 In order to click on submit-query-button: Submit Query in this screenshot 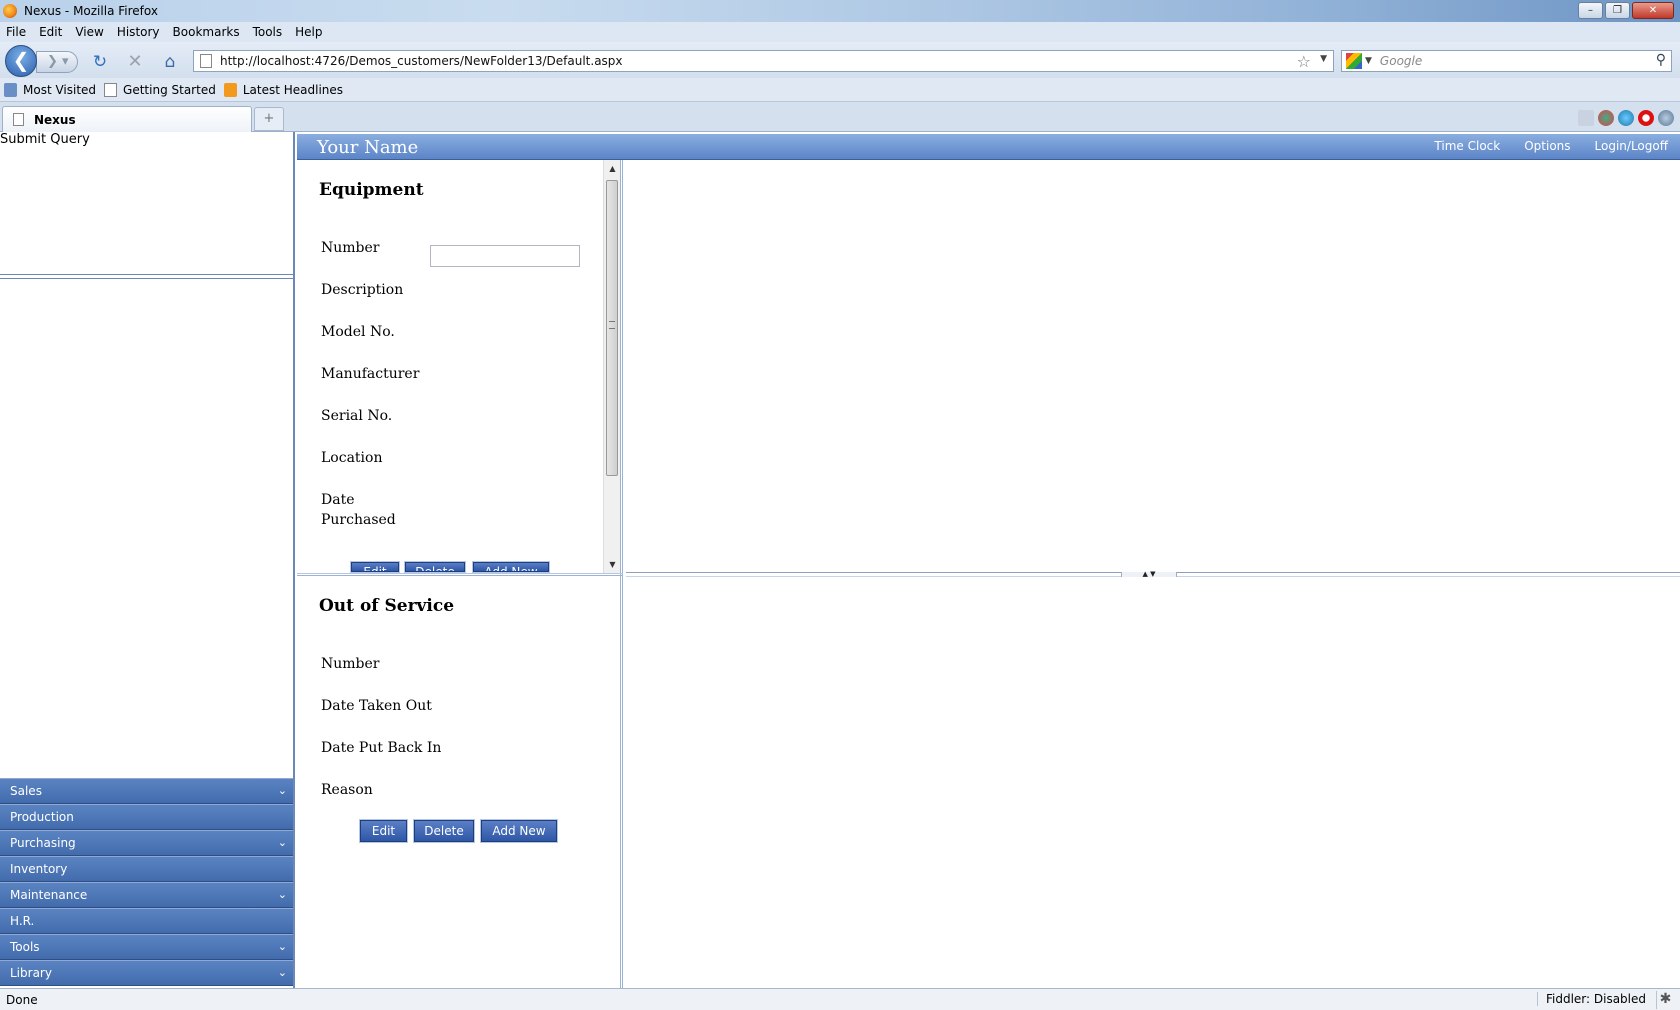, I will do `click(45, 139)`.